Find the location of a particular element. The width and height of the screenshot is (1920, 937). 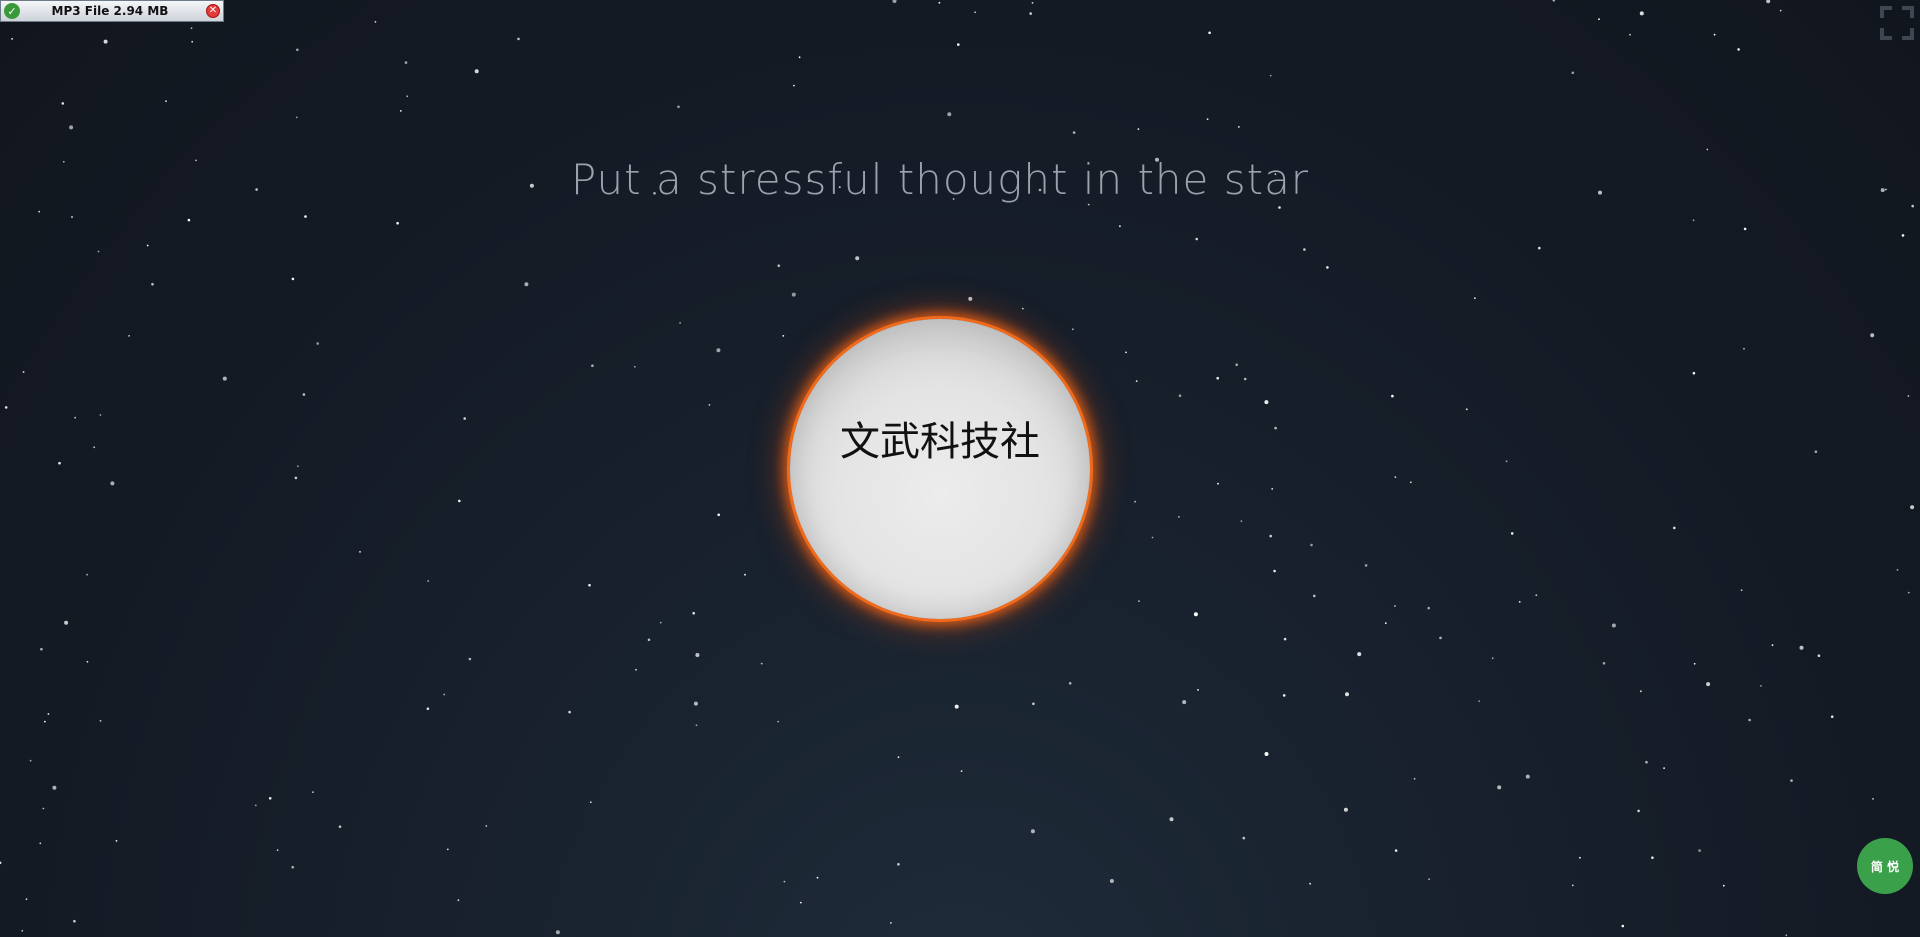

download-label: MP3 File 2.94 MB is located at coordinates (113, 11).